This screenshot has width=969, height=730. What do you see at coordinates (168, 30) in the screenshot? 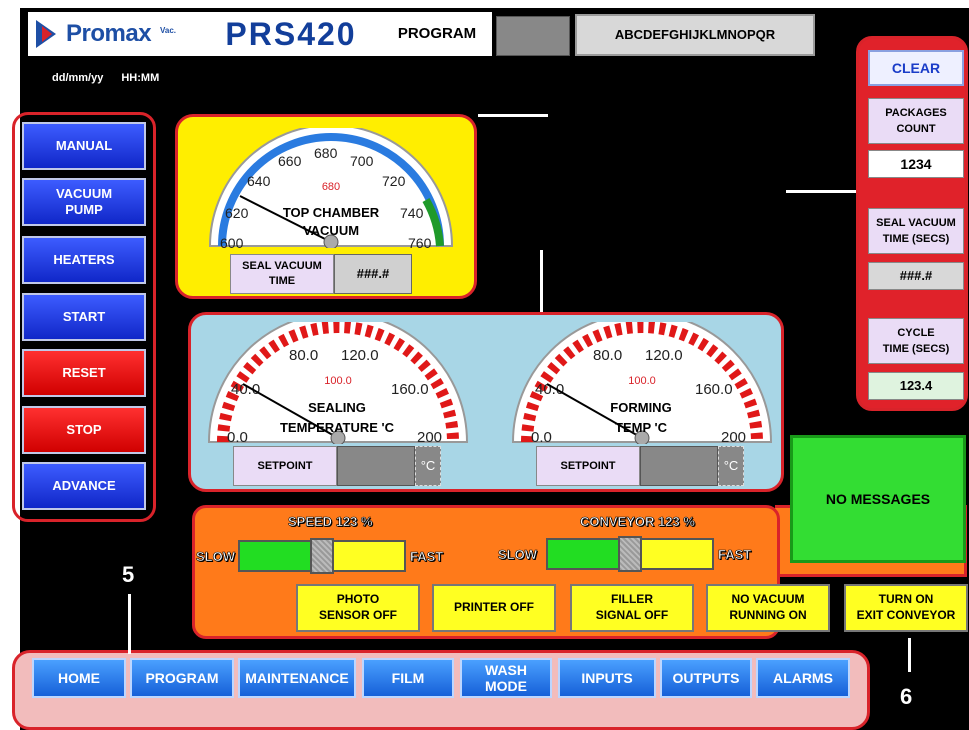
I see `brand-suffix: Vac.` at bounding box center [168, 30].